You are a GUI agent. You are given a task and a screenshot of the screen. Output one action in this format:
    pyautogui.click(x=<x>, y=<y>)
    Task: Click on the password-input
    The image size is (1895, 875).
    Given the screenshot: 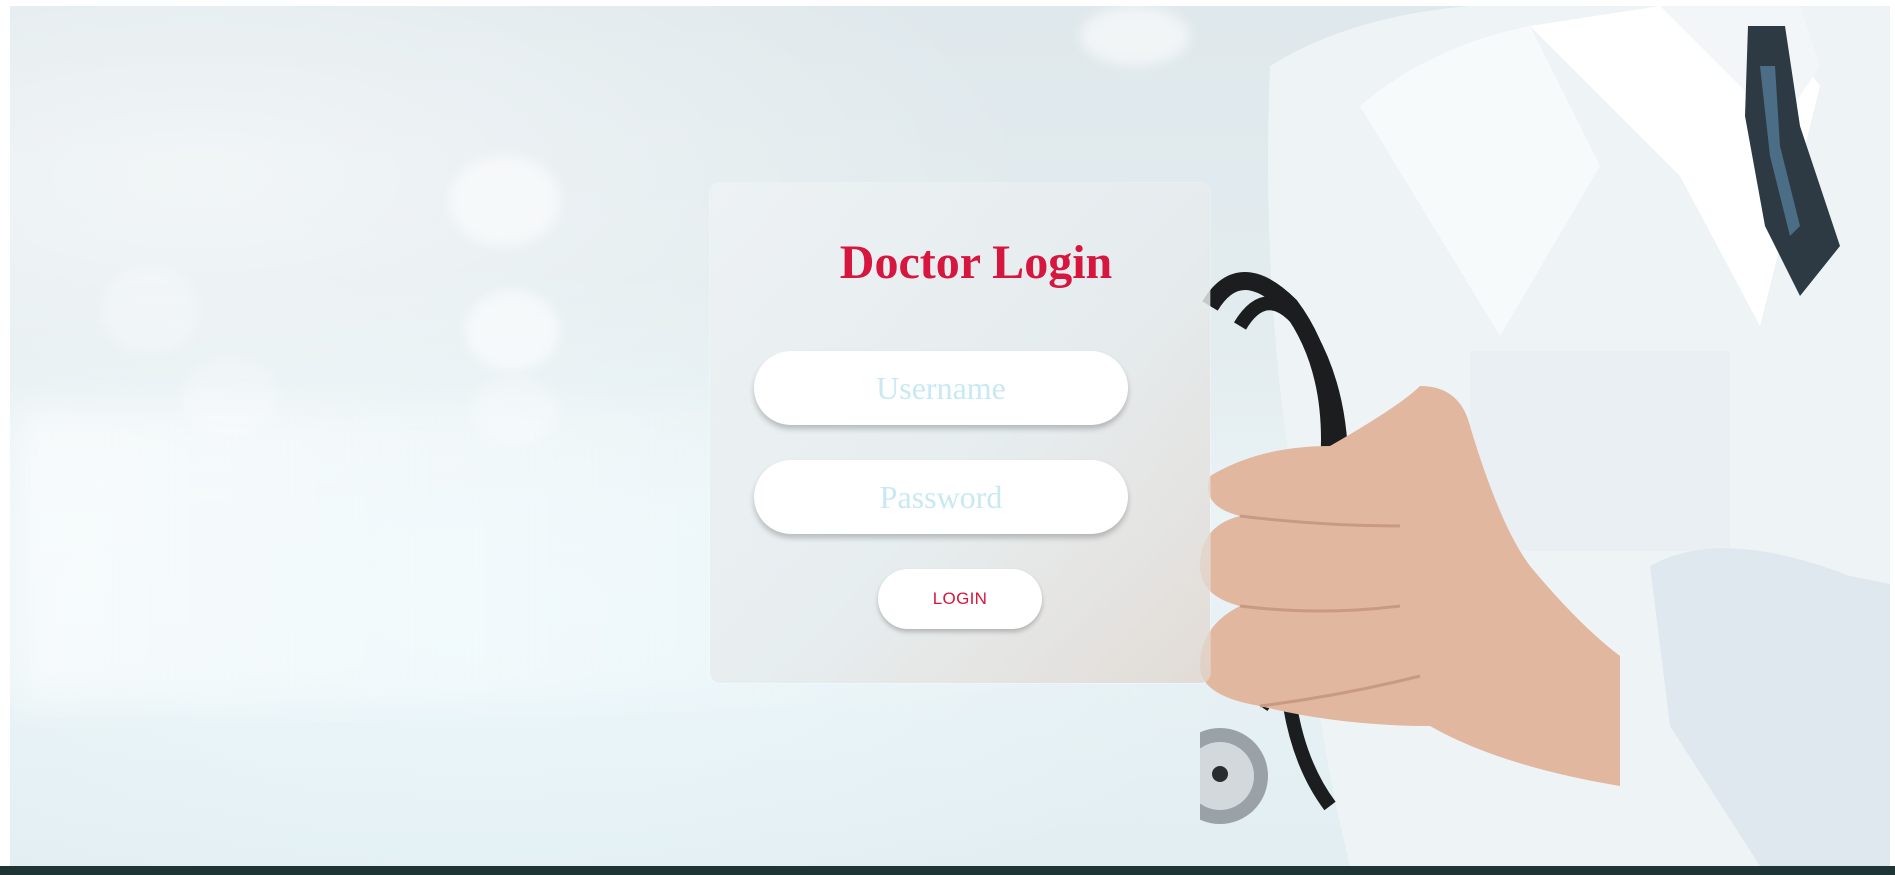 What is the action you would take?
    pyautogui.click(x=941, y=497)
    